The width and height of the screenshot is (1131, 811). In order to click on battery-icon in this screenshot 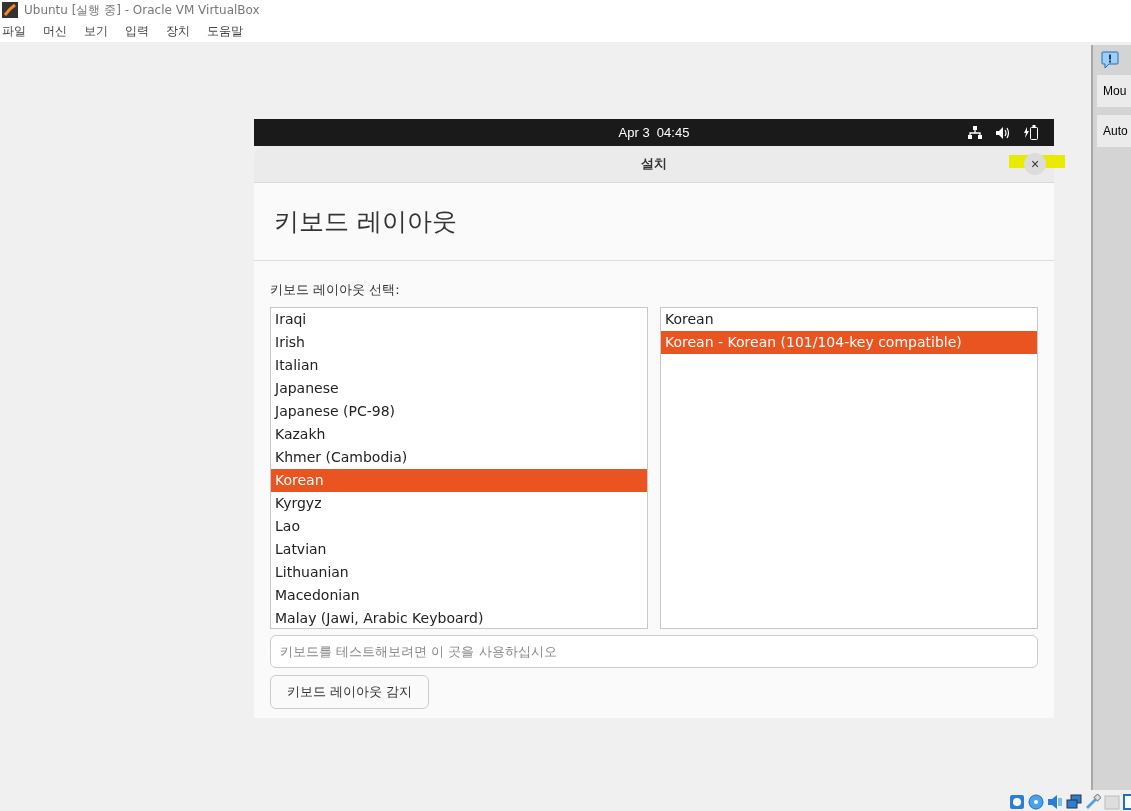, I will do `click(1031, 132)`.